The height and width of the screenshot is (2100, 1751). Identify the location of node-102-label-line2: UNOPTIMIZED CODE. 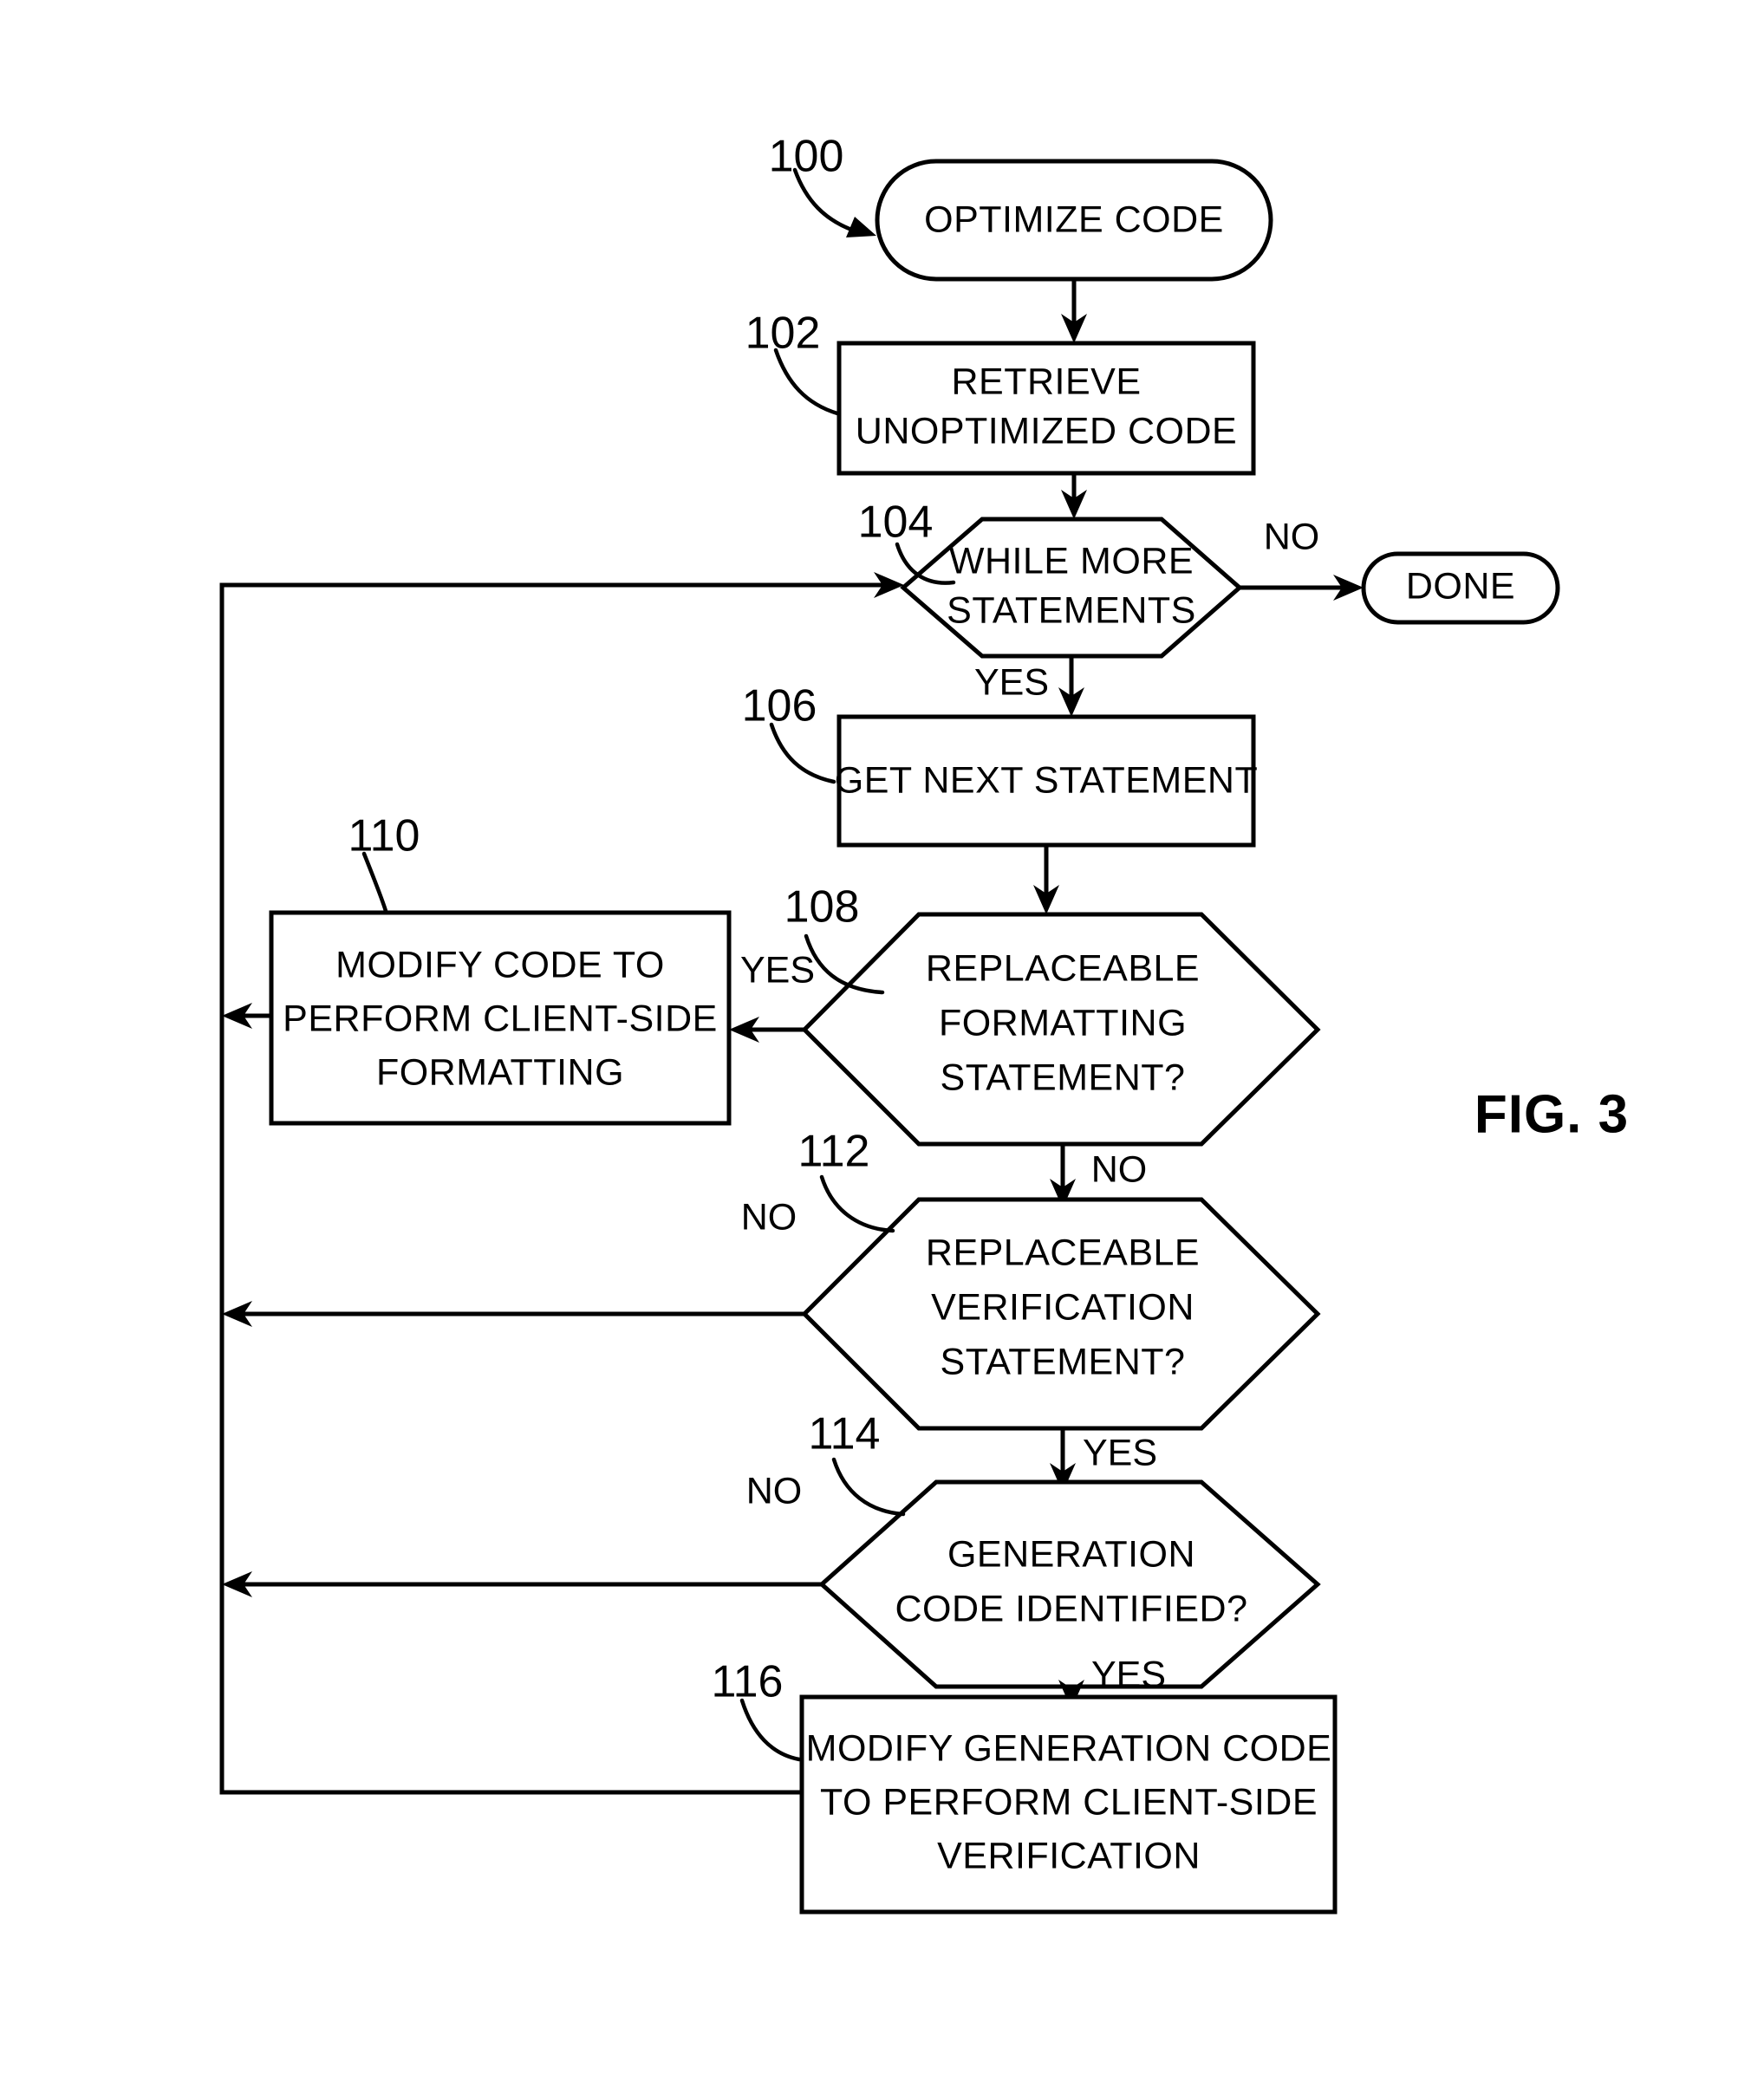
(1046, 431).